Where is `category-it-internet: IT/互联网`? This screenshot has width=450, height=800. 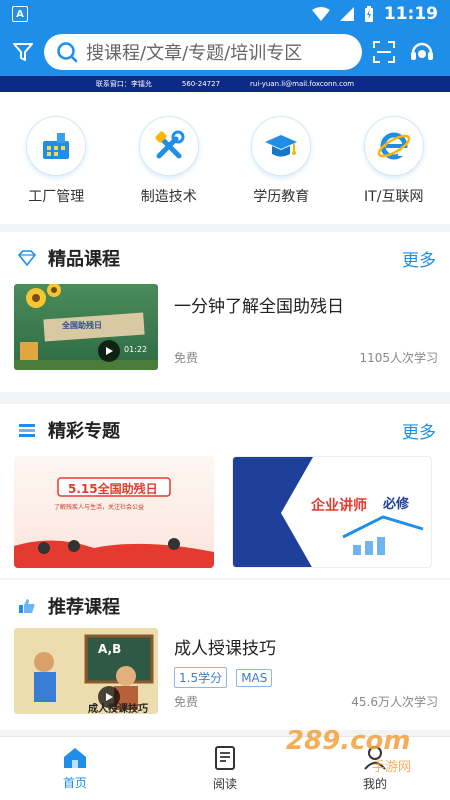
category-it-internet: IT/互联网 is located at coordinates (394, 161).